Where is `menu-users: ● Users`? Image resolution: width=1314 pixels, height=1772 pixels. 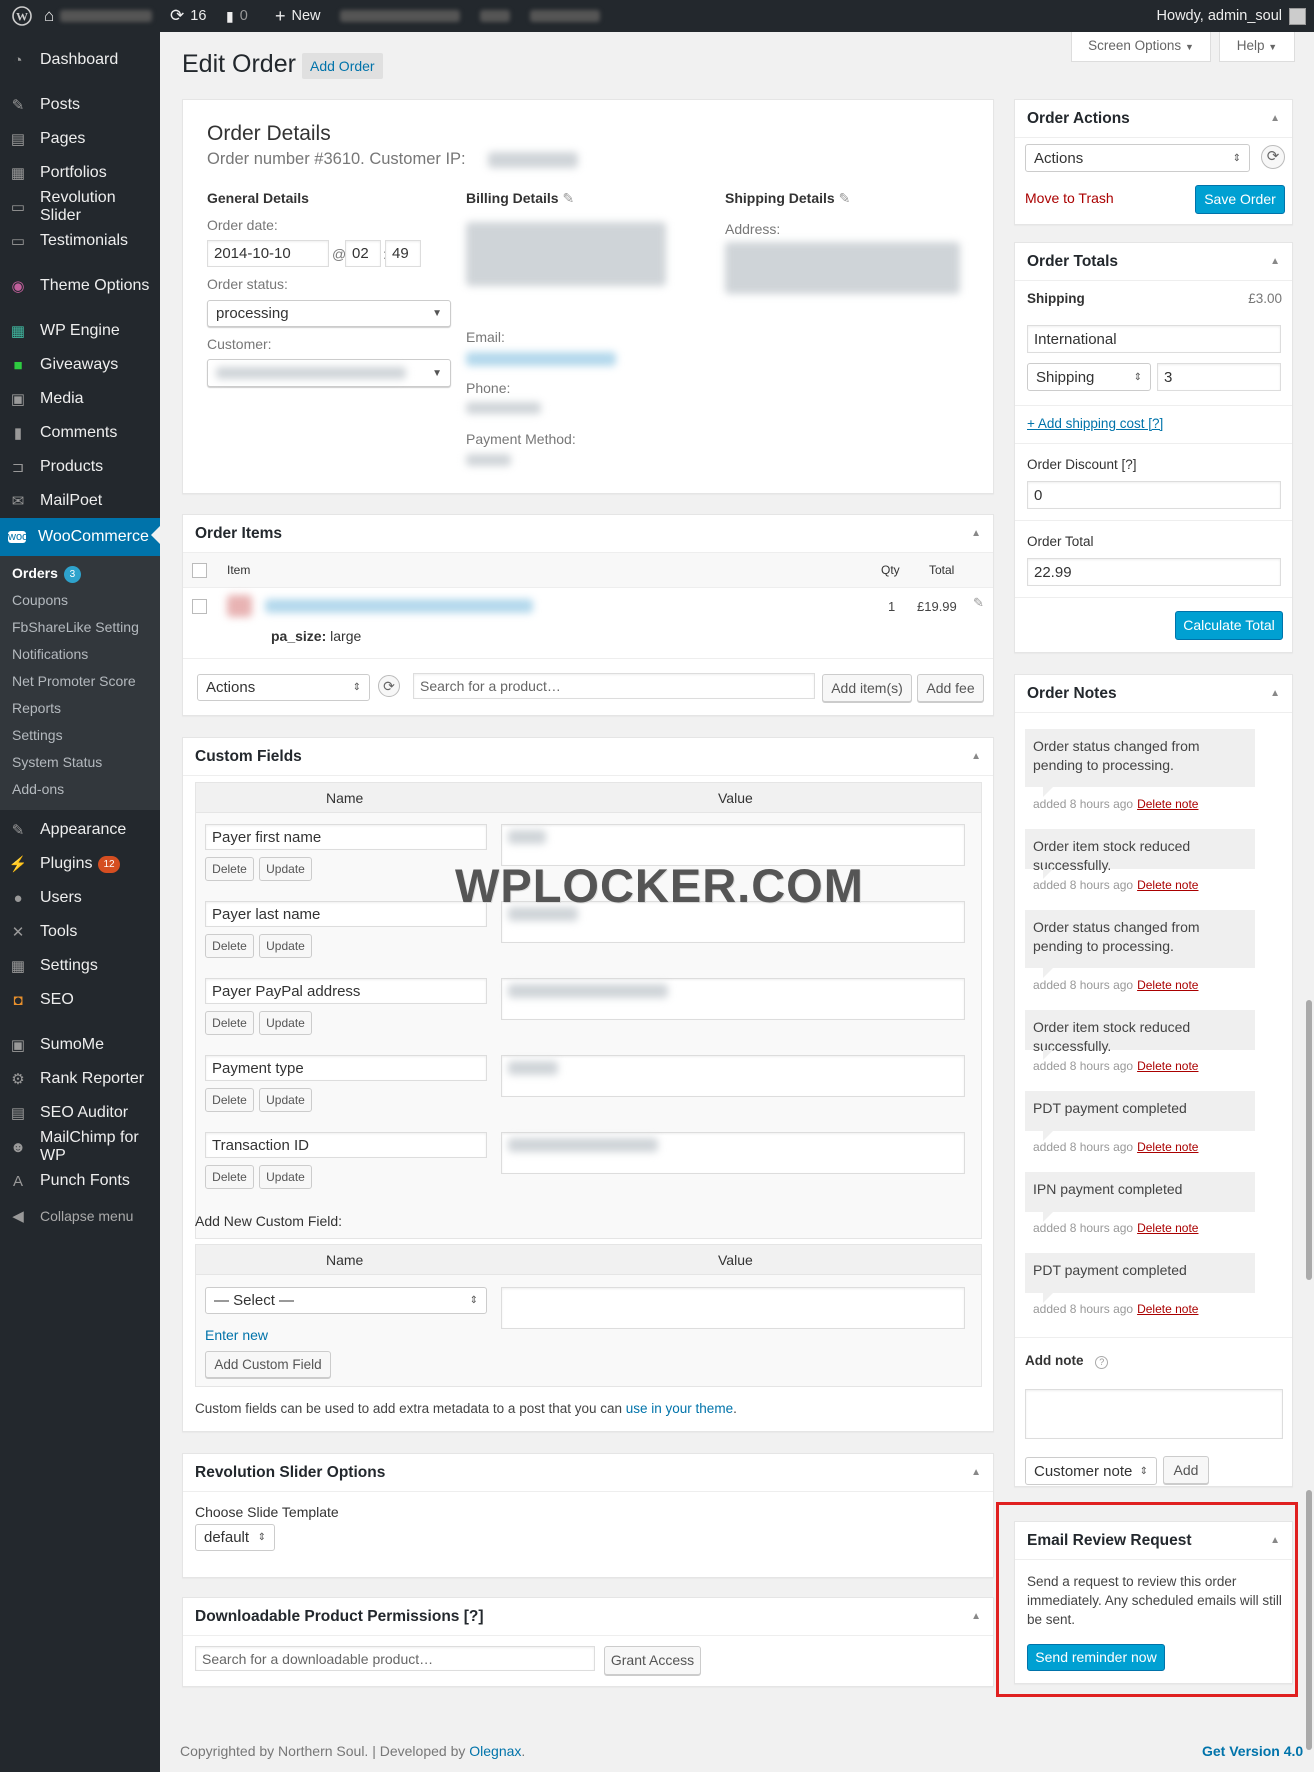
menu-users: ● Users is located at coordinates (80, 898).